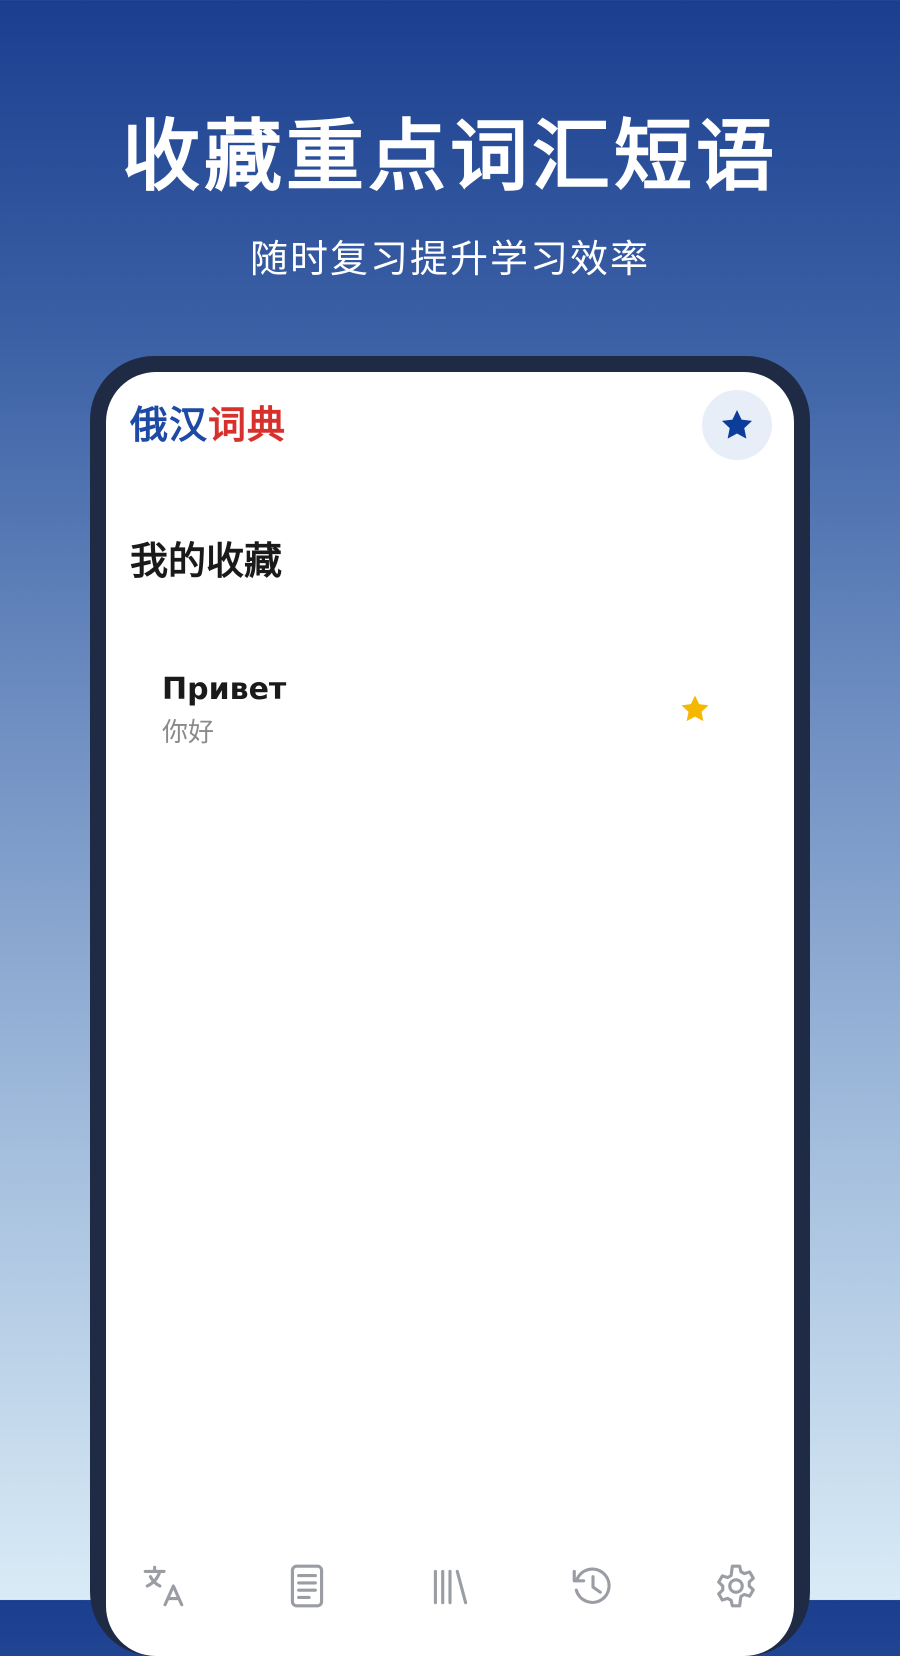 This screenshot has width=900, height=1656. I want to click on logo-text-red: 词典, so click(247, 425).